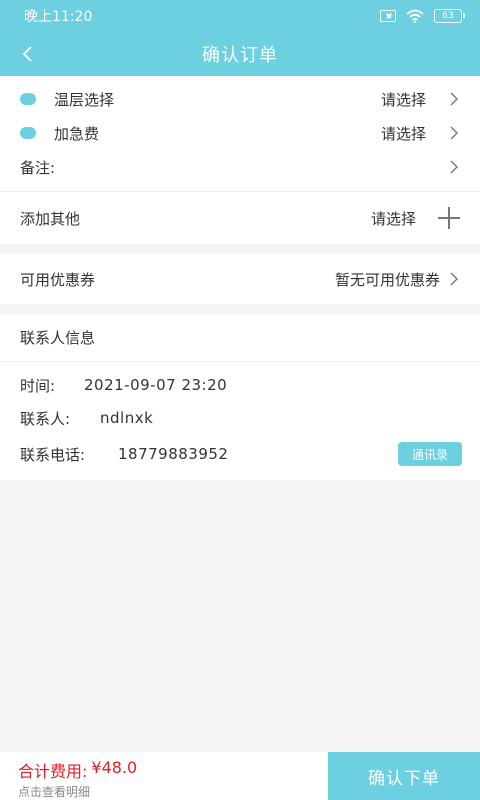 This screenshot has width=480, height=800. I want to click on urgent-fee-value: 请选择, so click(403, 133).